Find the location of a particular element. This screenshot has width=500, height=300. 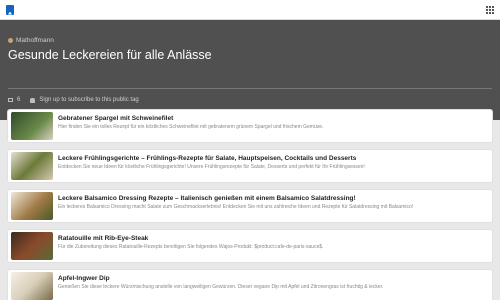

top-bar is located at coordinates (250, 10).